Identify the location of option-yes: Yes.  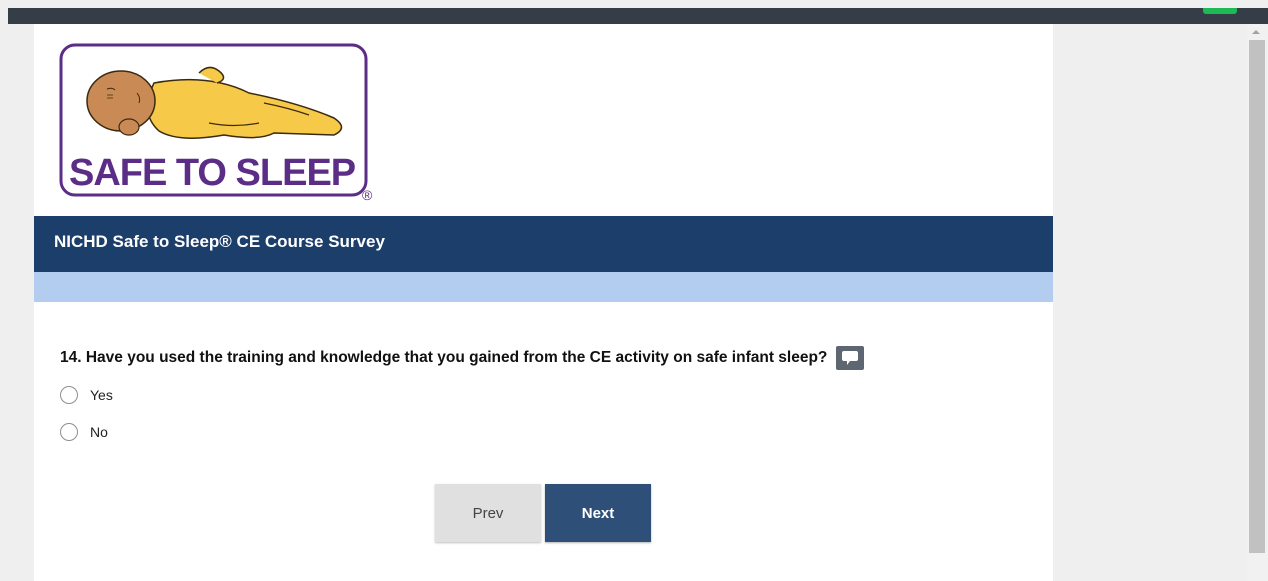
(86, 395).